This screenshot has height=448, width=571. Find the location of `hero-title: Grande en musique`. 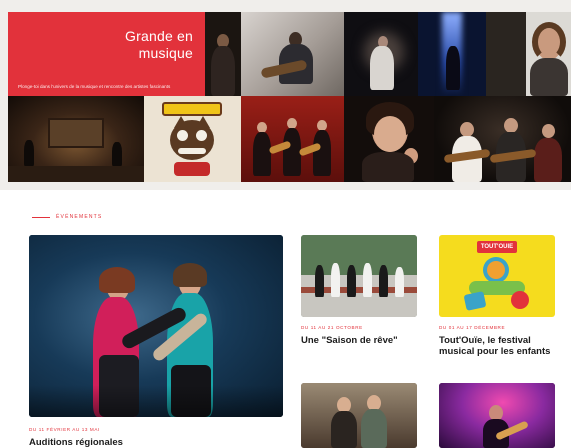

hero-title: Grande en musique is located at coordinates (159, 44).